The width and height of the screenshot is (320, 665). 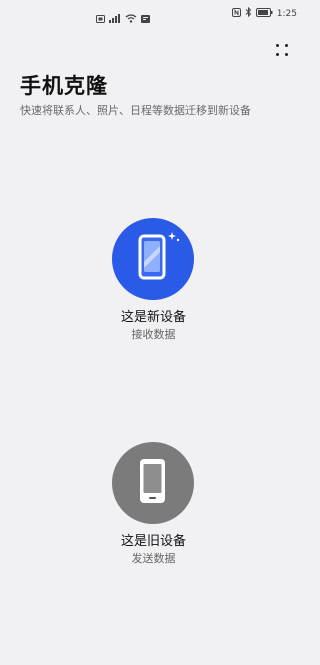 What do you see at coordinates (153, 14) in the screenshot?
I see `status-bar: 1:25` at bounding box center [153, 14].